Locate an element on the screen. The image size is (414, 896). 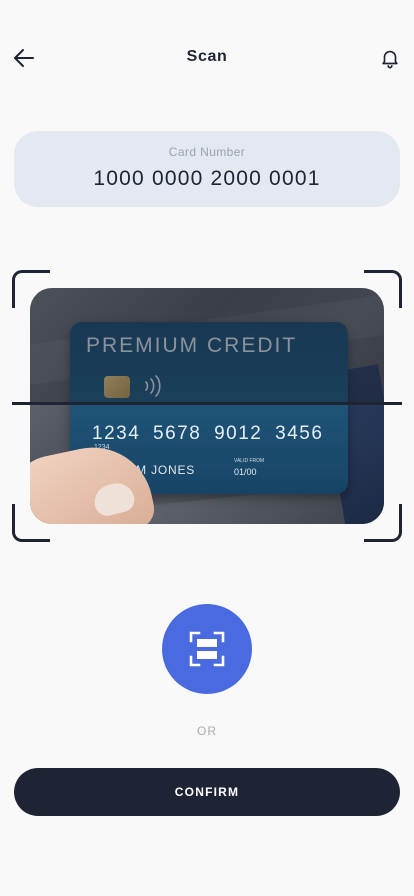
scan-frame-icon is located at coordinates (207, 649).